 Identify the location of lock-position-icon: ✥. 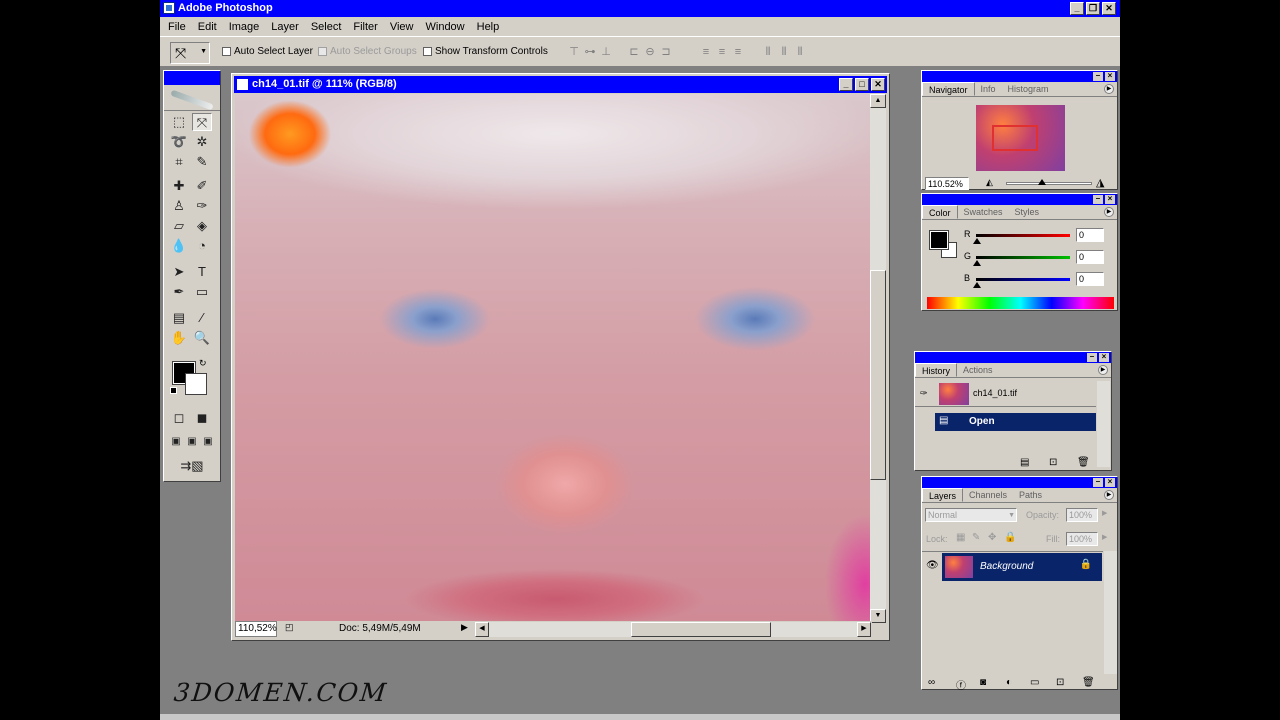
(992, 537).